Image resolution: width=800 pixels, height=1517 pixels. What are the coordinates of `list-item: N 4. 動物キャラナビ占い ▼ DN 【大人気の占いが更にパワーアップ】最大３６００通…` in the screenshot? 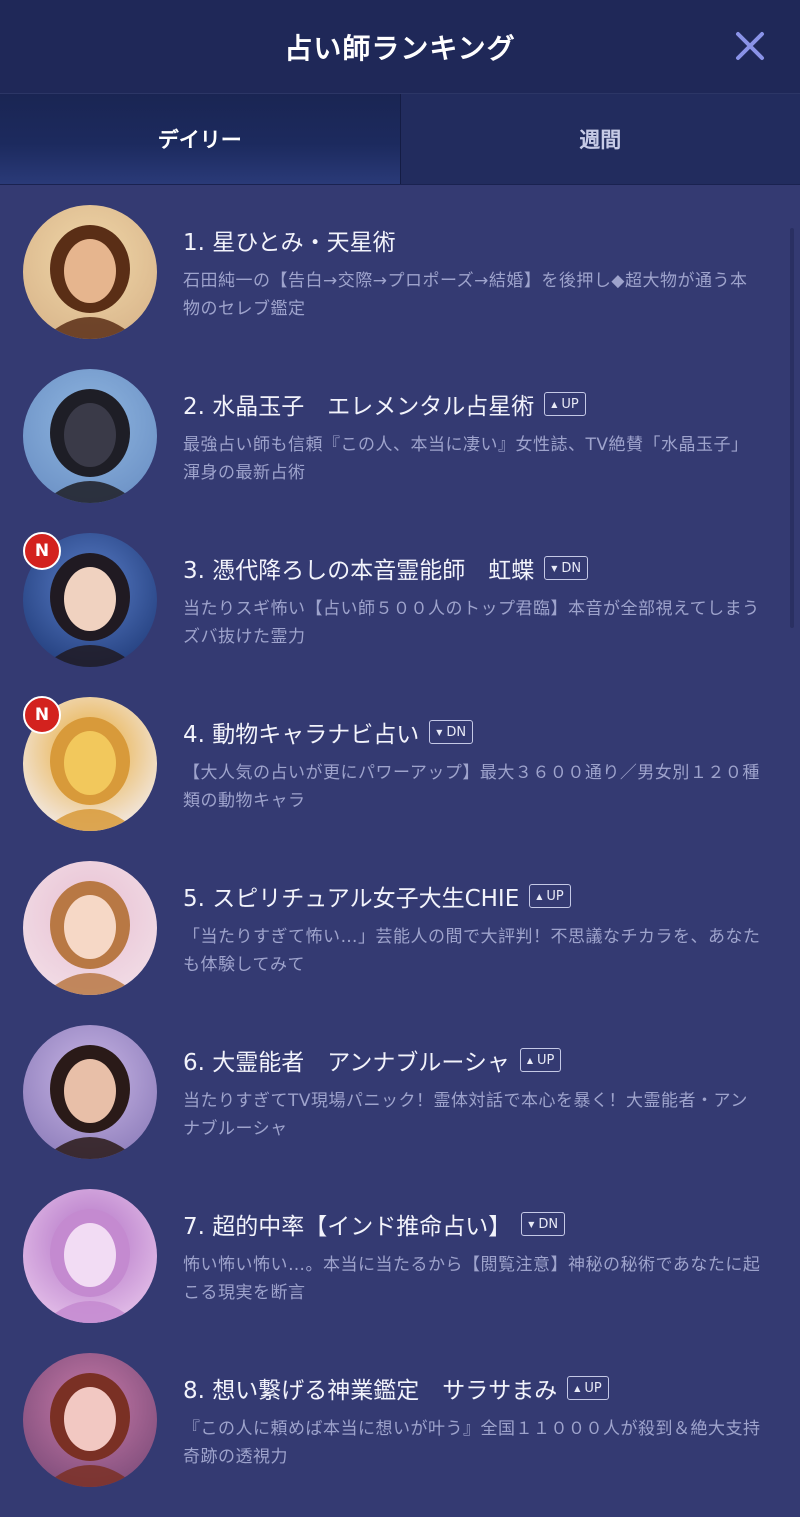 It's located at (400, 779).